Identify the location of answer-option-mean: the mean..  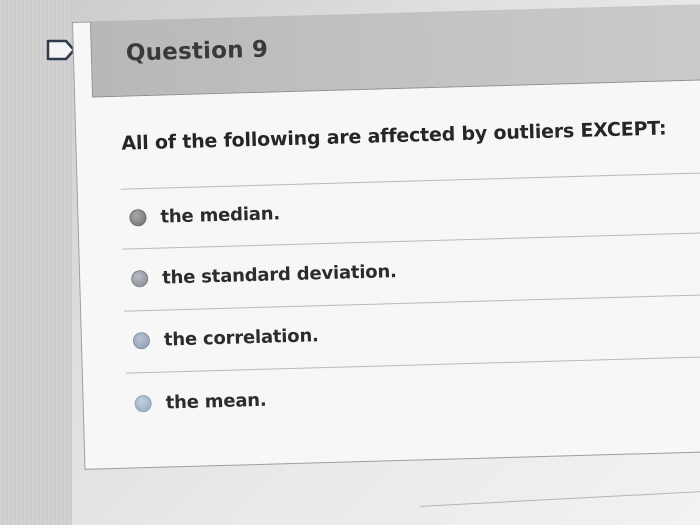
(200, 402).